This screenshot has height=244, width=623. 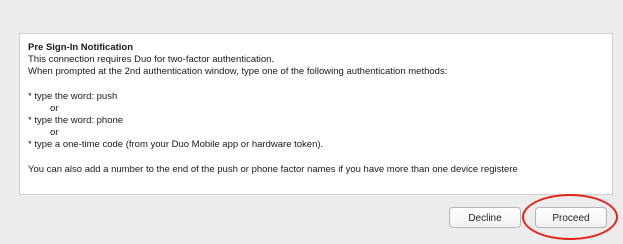 What do you see at coordinates (571, 217) in the screenshot?
I see `proceed-button: Proceed` at bounding box center [571, 217].